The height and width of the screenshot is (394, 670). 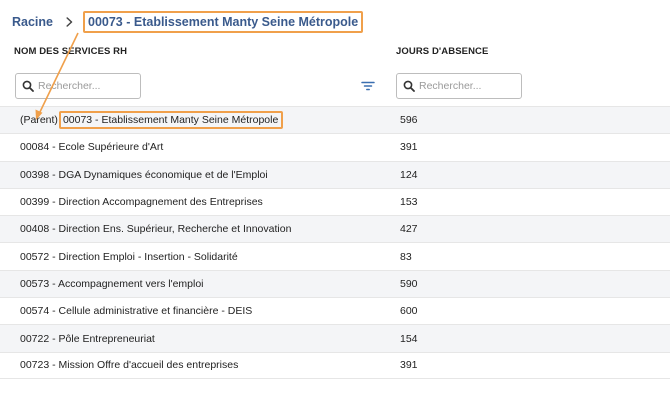 What do you see at coordinates (335, 52) in the screenshot?
I see `table-header: NOM DES SERVICES RH JOURS D'ABSENCE` at bounding box center [335, 52].